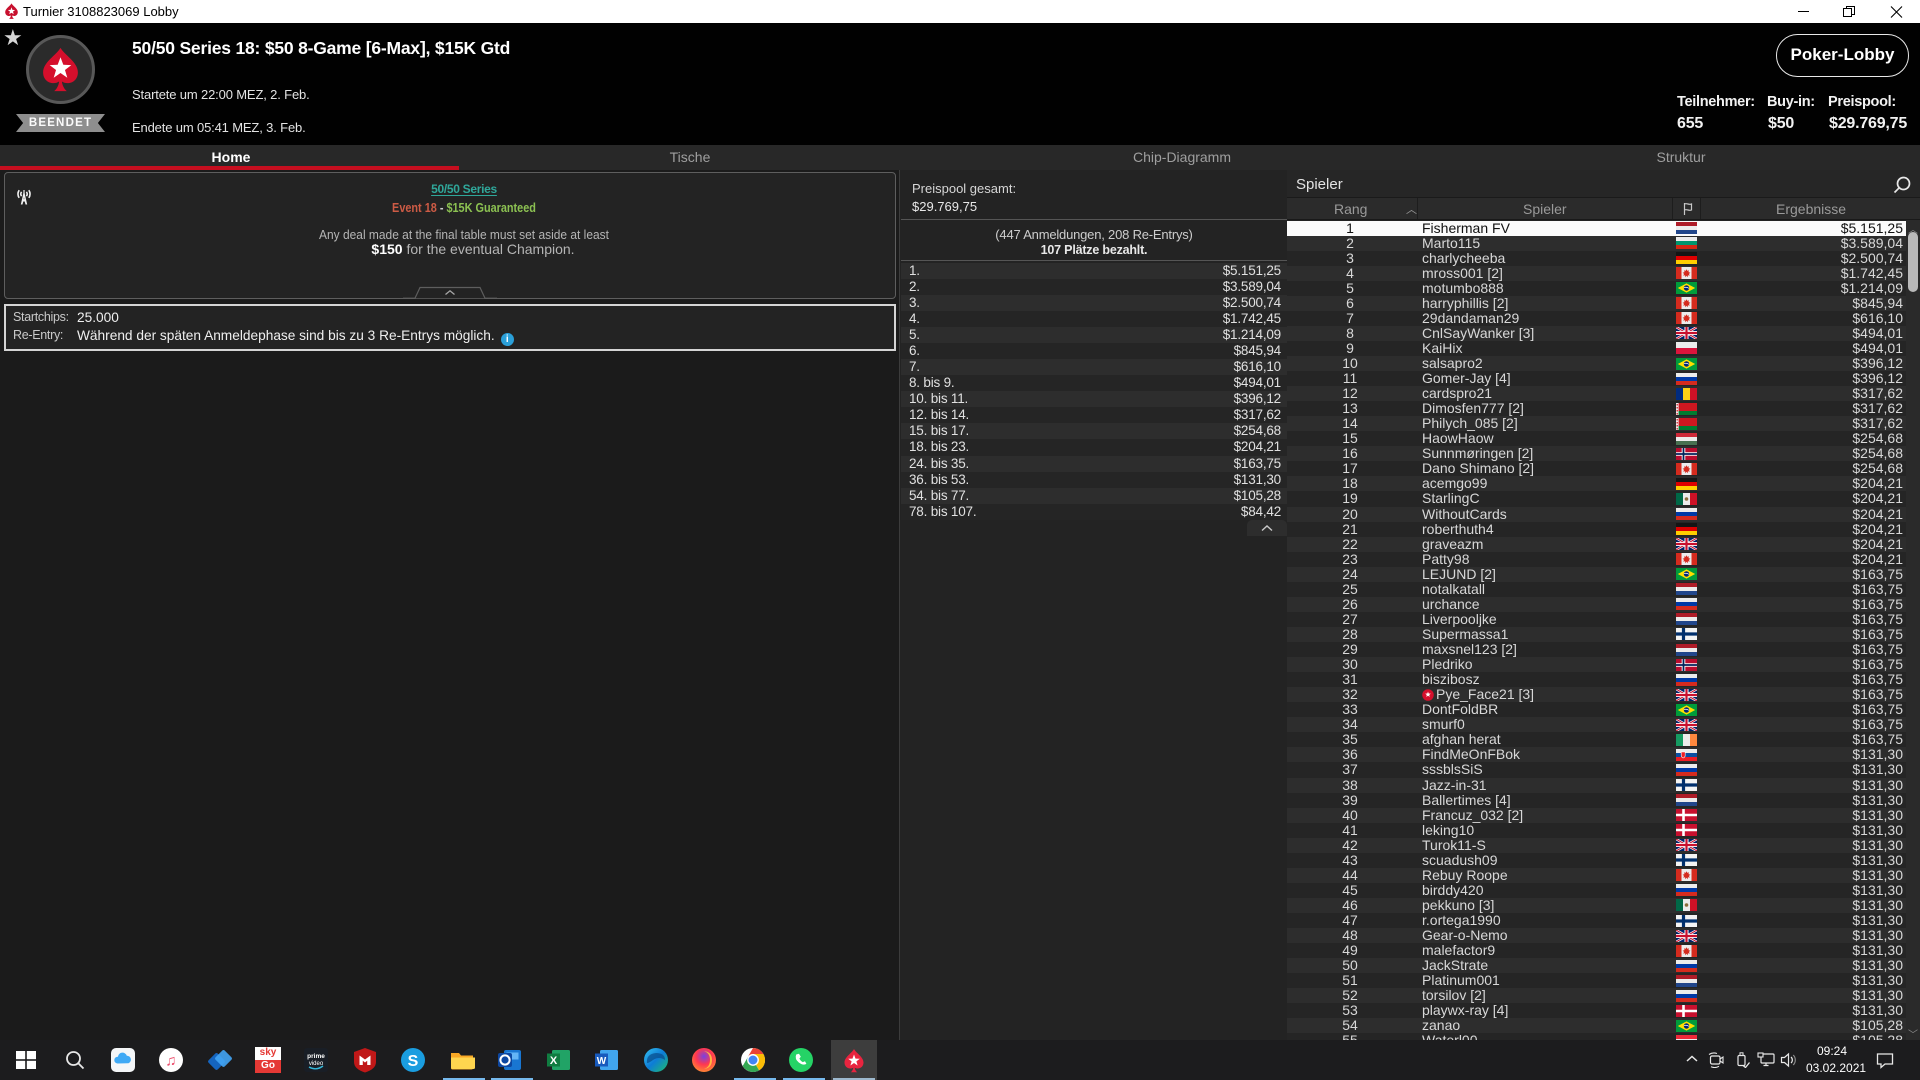  I want to click on svg-text: video, so click(316, 1064).